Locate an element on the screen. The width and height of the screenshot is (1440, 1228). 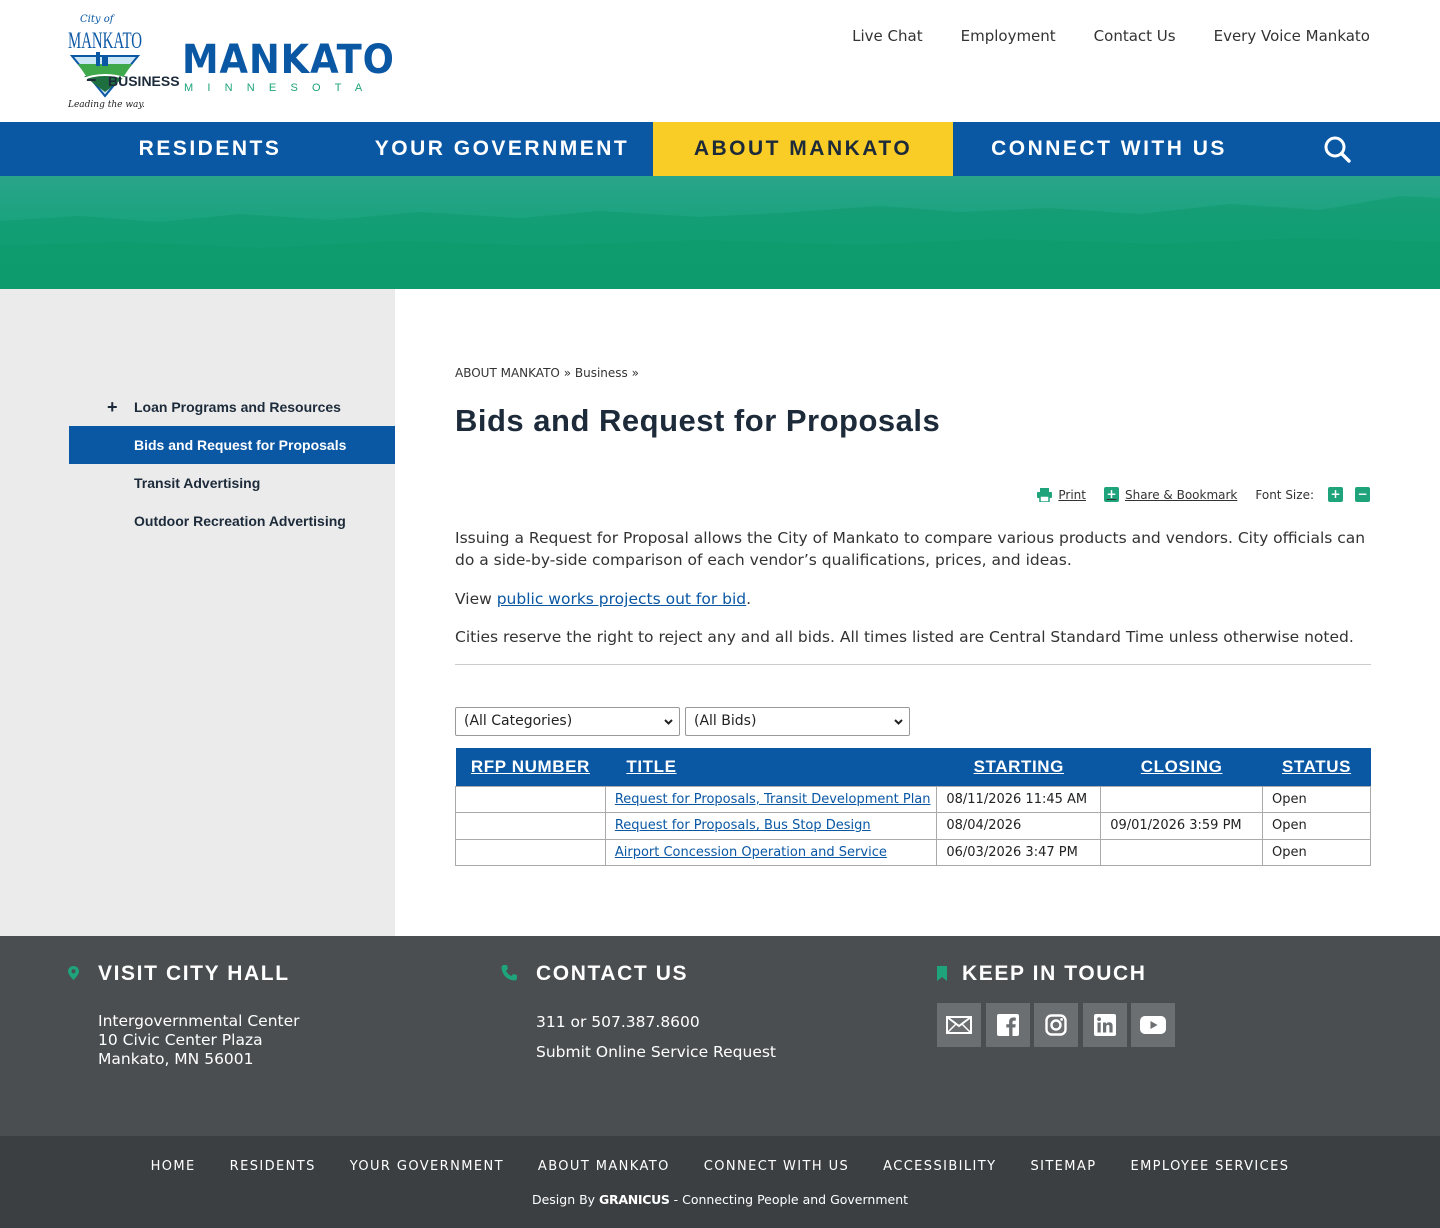
share-bookmark-button: + Share & Bookmark is located at coordinates (1170, 494).